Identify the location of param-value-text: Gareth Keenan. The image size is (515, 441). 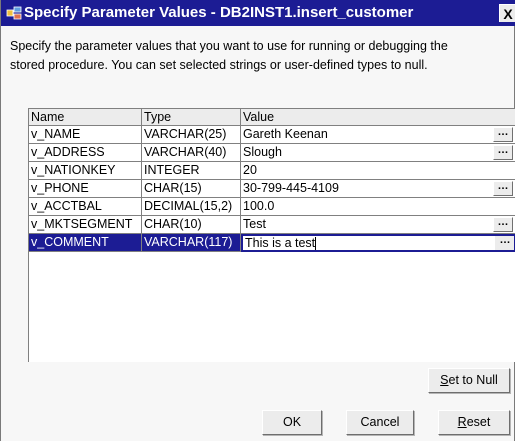
(285, 134).